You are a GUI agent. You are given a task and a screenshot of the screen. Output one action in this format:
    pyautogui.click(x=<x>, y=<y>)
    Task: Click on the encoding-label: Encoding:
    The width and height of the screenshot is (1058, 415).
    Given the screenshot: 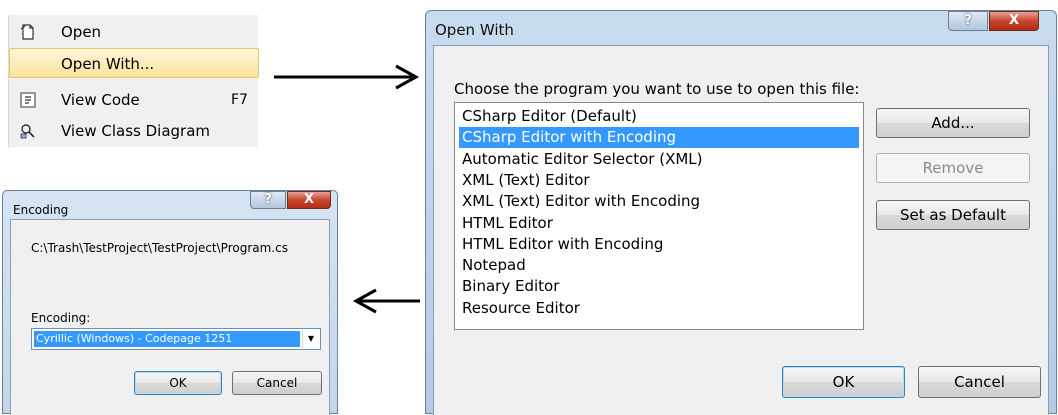 What is the action you would take?
    pyautogui.click(x=61, y=318)
    